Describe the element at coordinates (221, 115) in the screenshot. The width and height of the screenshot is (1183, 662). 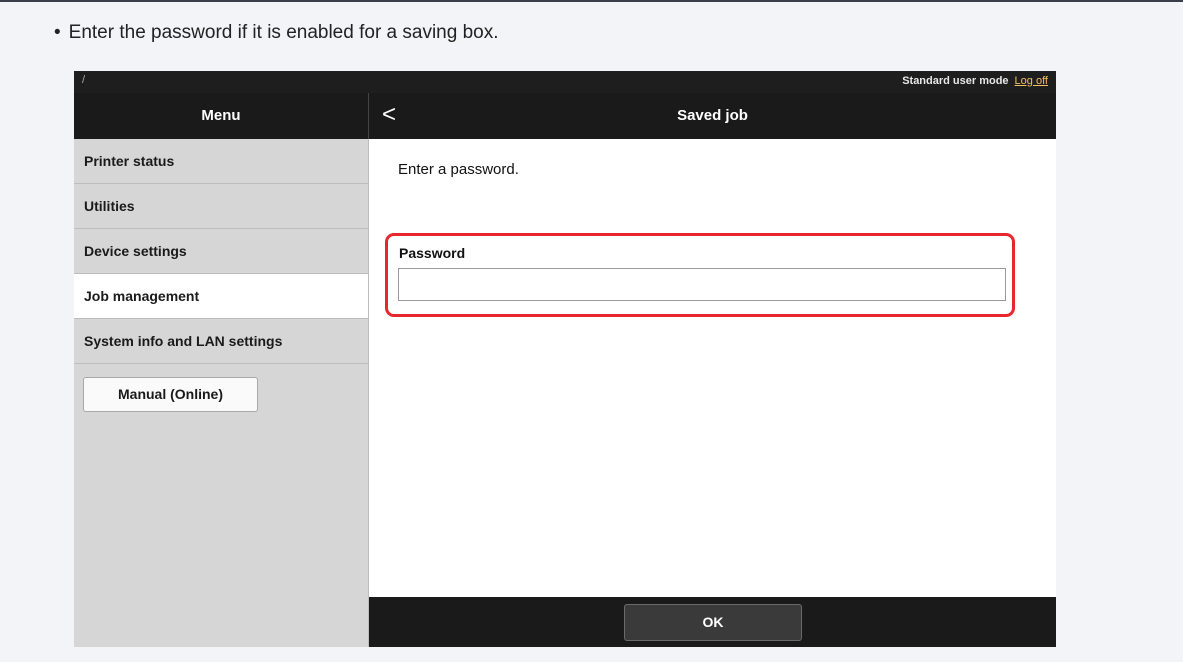
I see `menu-title: Menu` at that location.